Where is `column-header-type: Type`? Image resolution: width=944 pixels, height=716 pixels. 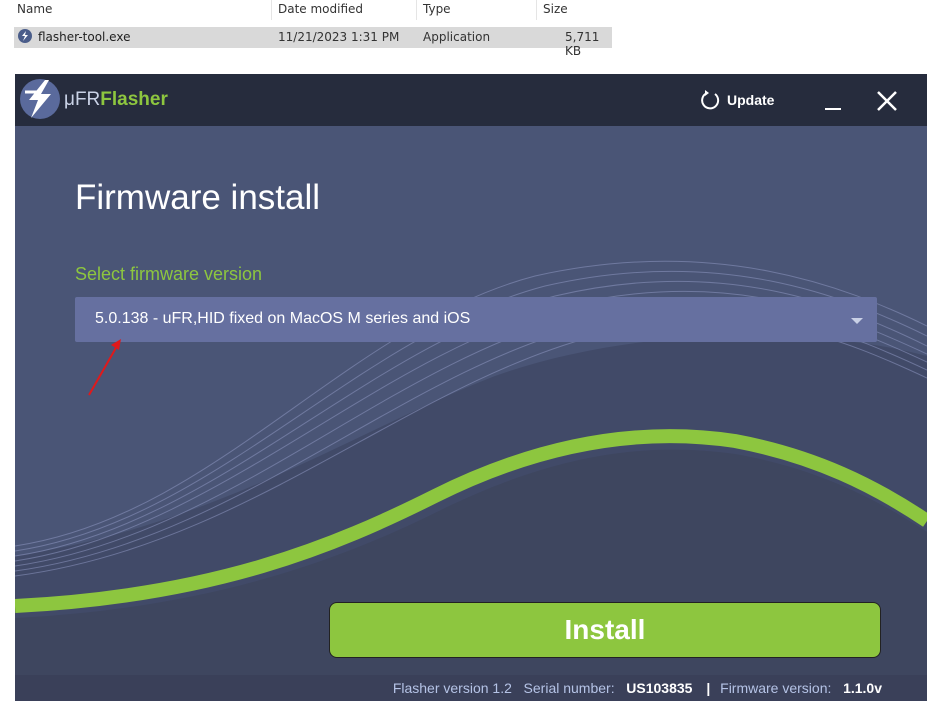 column-header-type: Type is located at coordinates (437, 9).